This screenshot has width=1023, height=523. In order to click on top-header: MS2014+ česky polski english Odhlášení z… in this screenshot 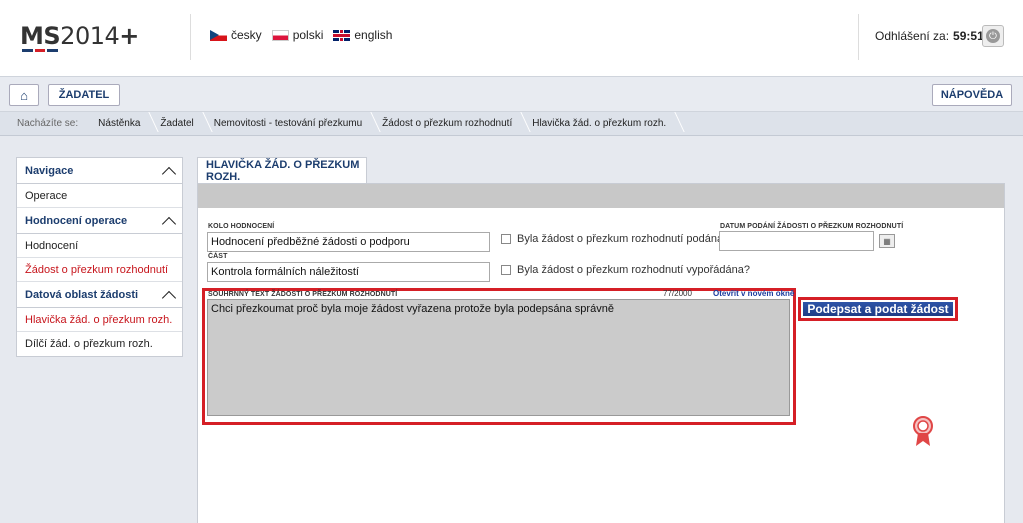, I will do `click(511, 38)`.